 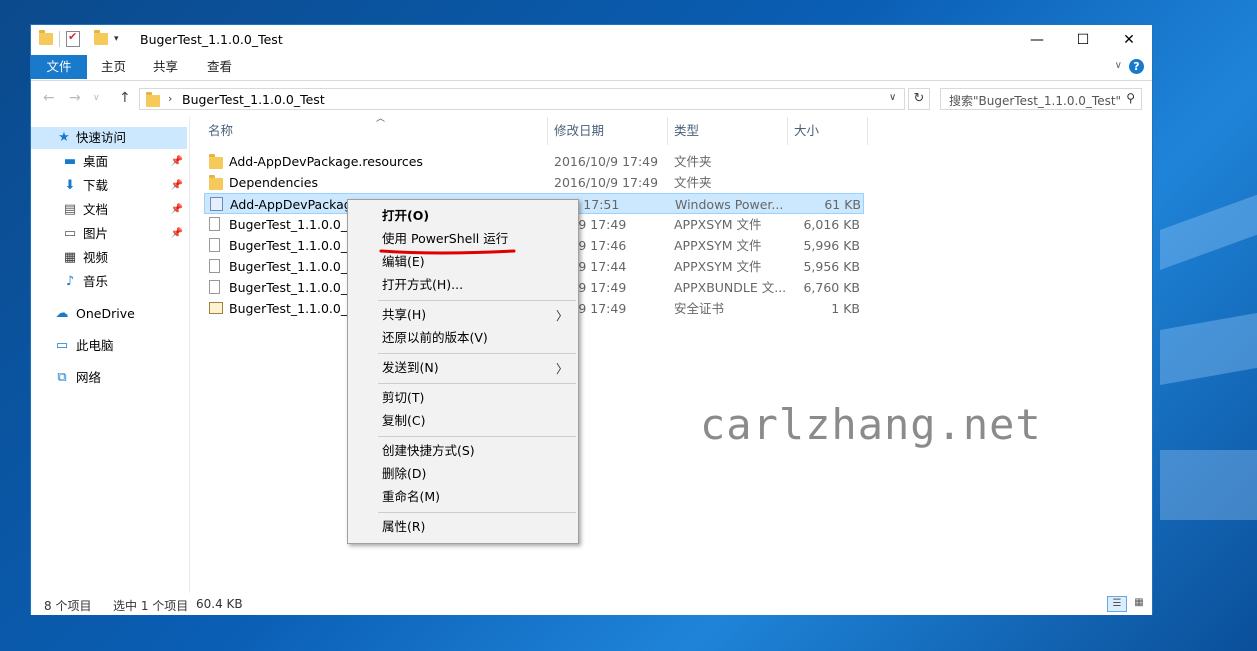 I want to click on nav-item-downloads: ⬇ 下载 📌, so click(x=109, y=186).